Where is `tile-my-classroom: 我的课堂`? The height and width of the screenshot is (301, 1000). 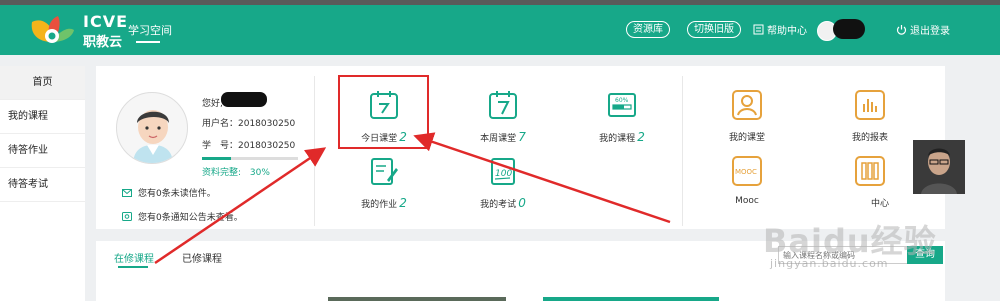
tile-my-classroom: 我的课堂 is located at coordinates (747, 116).